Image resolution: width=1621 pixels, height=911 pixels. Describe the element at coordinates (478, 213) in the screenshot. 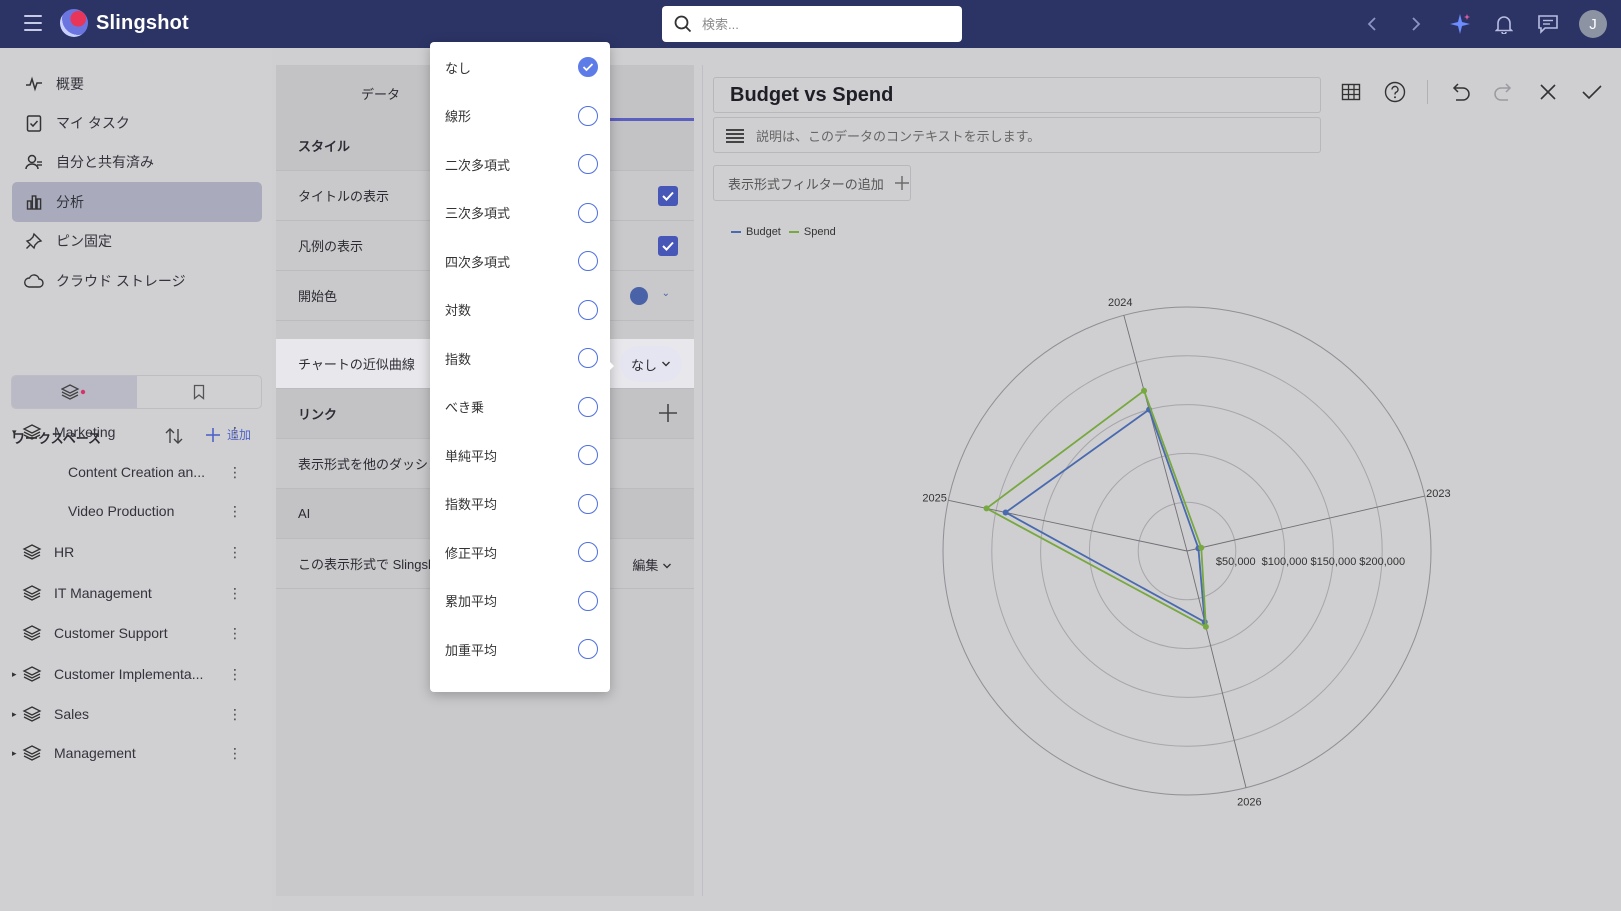

I see `trendline-option-label: 三次多項式` at that location.